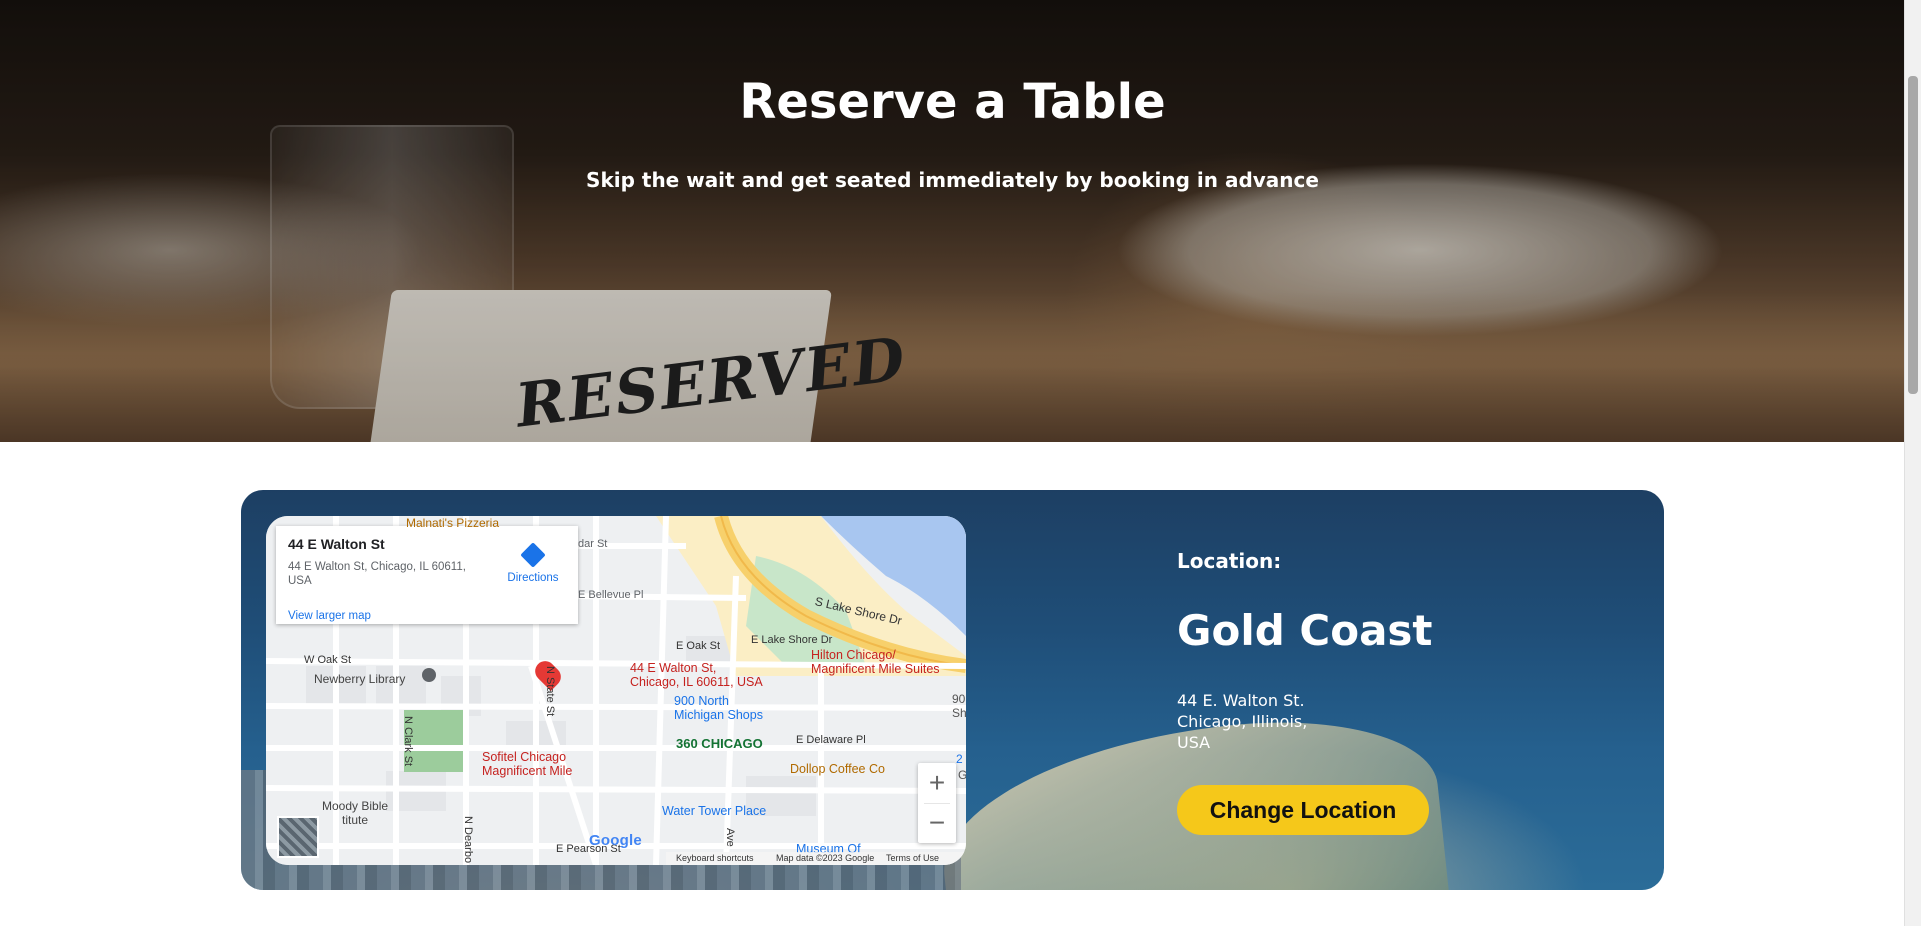 The image size is (1921, 926). Describe the element at coordinates (611, 595) in the screenshot. I see `map-label-bellevue: E Bellevue Pl` at that location.